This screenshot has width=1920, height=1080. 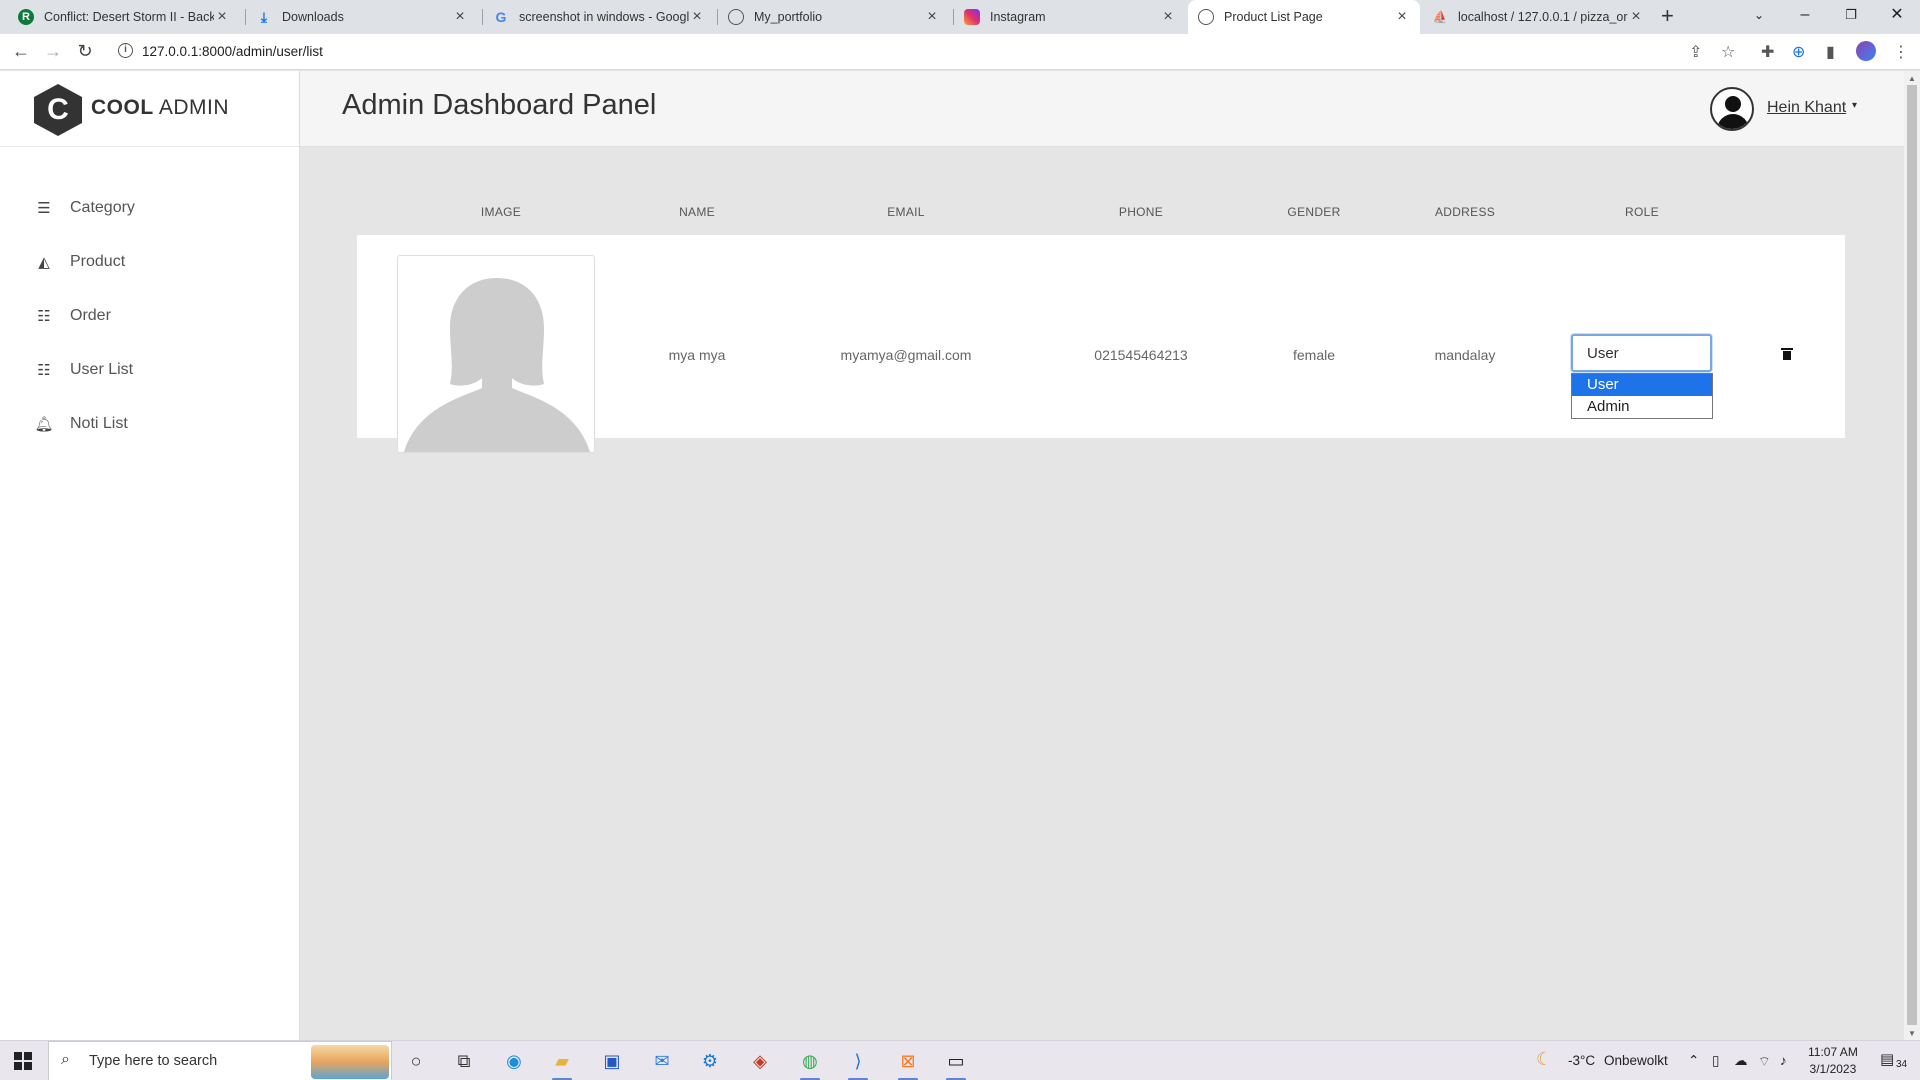 What do you see at coordinates (1733, 104) in the screenshot?
I see `avatar-head` at bounding box center [1733, 104].